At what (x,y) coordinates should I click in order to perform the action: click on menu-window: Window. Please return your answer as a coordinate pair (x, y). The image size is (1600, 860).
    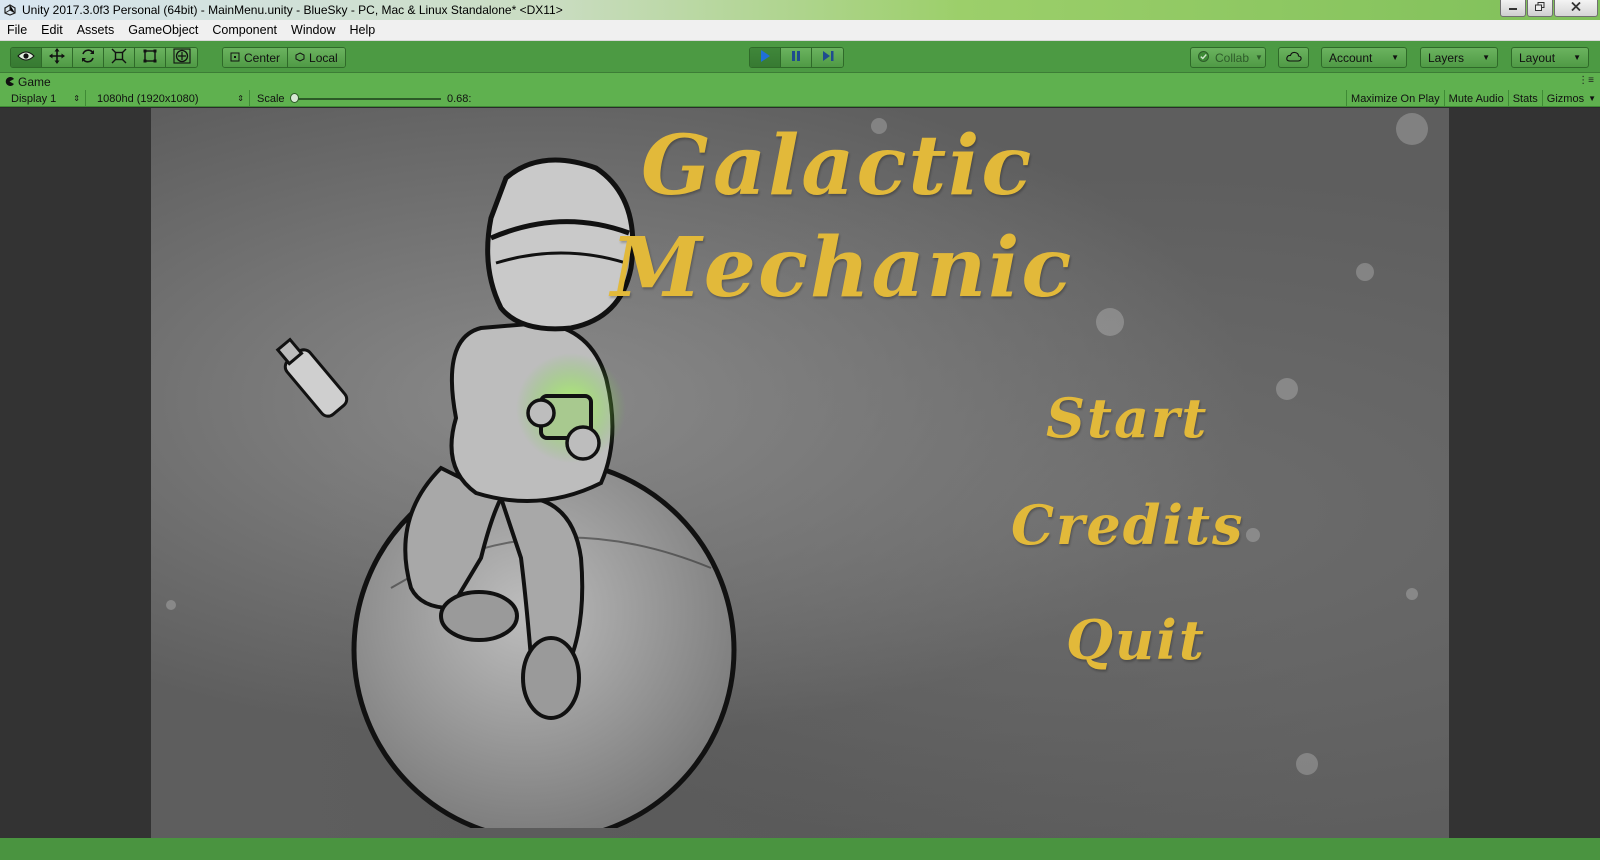
    Looking at the image, I should click on (313, 30).